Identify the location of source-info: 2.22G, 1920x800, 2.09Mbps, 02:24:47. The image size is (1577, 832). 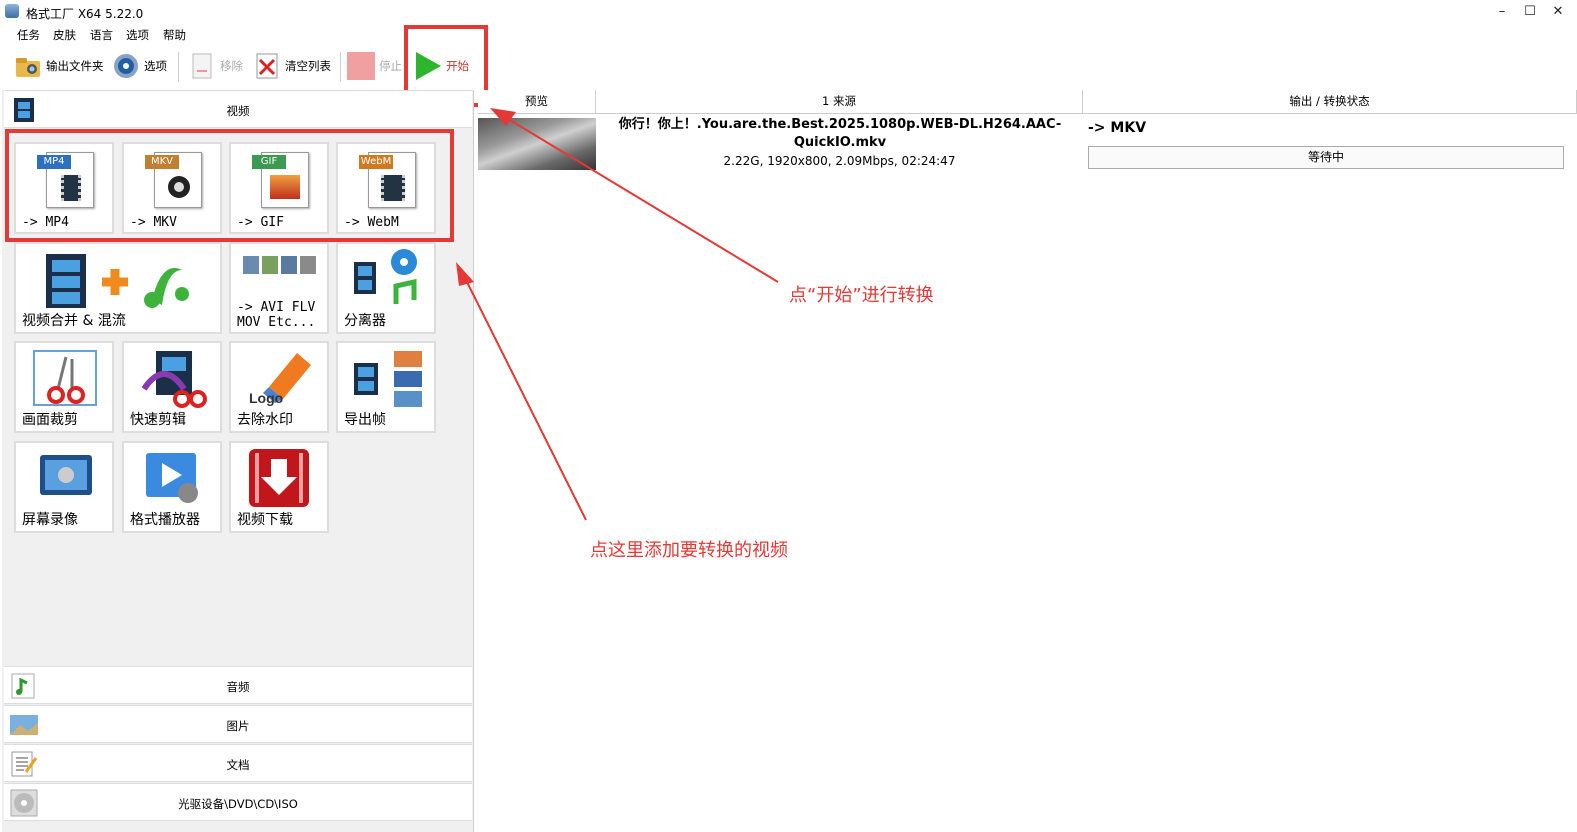
(839, 161).